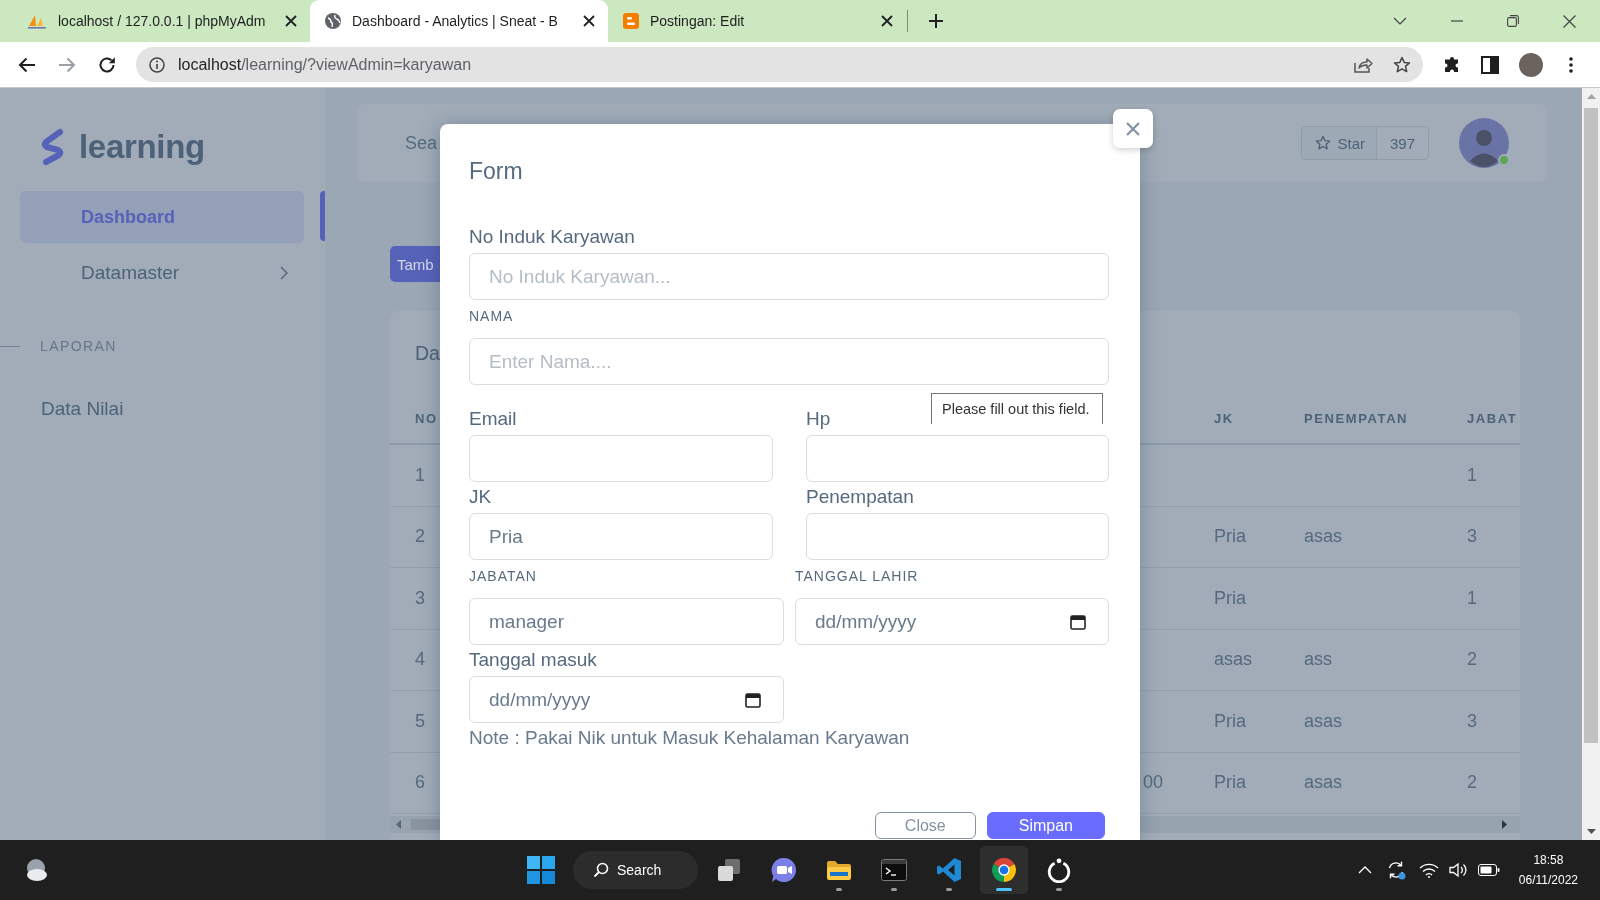 This screenshot has height=900, width=1600. I want to click on chevron-right-icon, so click(284, 273).